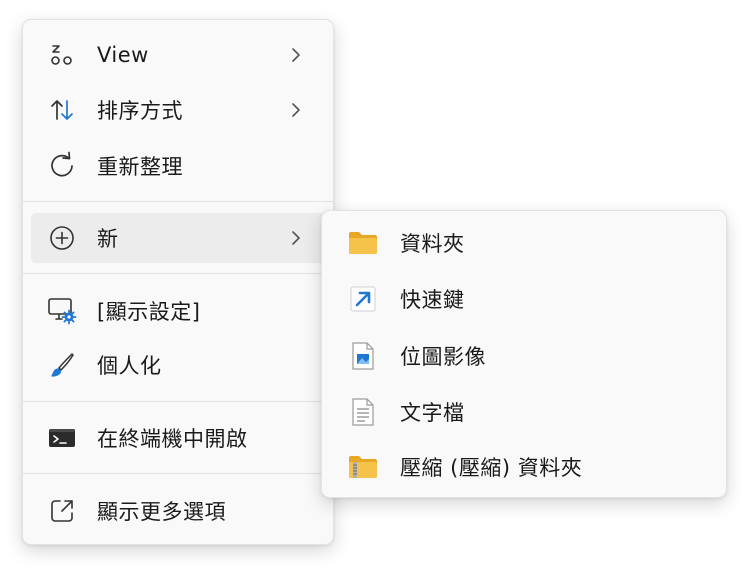  Describe the element at coordinates (62, 311) in the screenshot. I see `display-settings-icon` at that location.